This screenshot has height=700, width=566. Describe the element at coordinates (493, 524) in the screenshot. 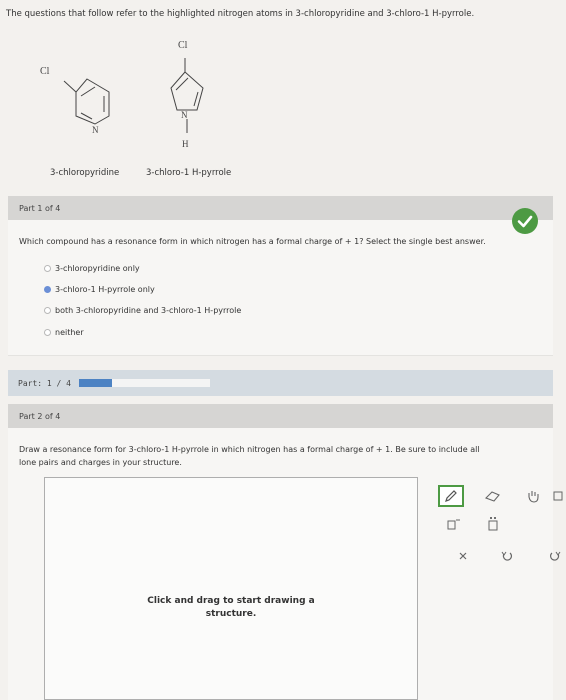

I see `lone-pair-icon` at that location.